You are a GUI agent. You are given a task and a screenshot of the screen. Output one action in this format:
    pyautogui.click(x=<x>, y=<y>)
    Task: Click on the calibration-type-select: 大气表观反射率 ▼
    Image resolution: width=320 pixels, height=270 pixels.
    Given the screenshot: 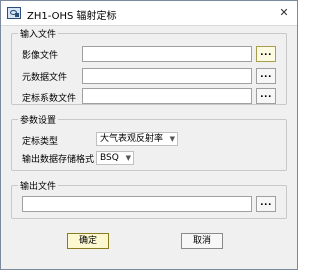 What is the action you would take?
    pyautogui.click(x=137, y=139)
    